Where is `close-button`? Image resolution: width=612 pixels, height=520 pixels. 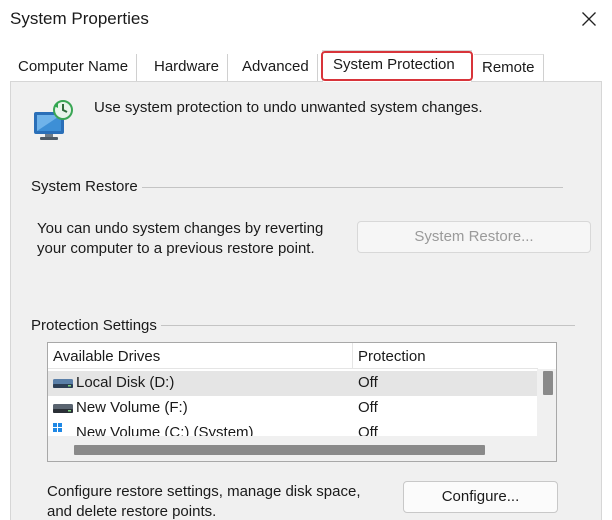 close-button is located at coordinates (589, 19).